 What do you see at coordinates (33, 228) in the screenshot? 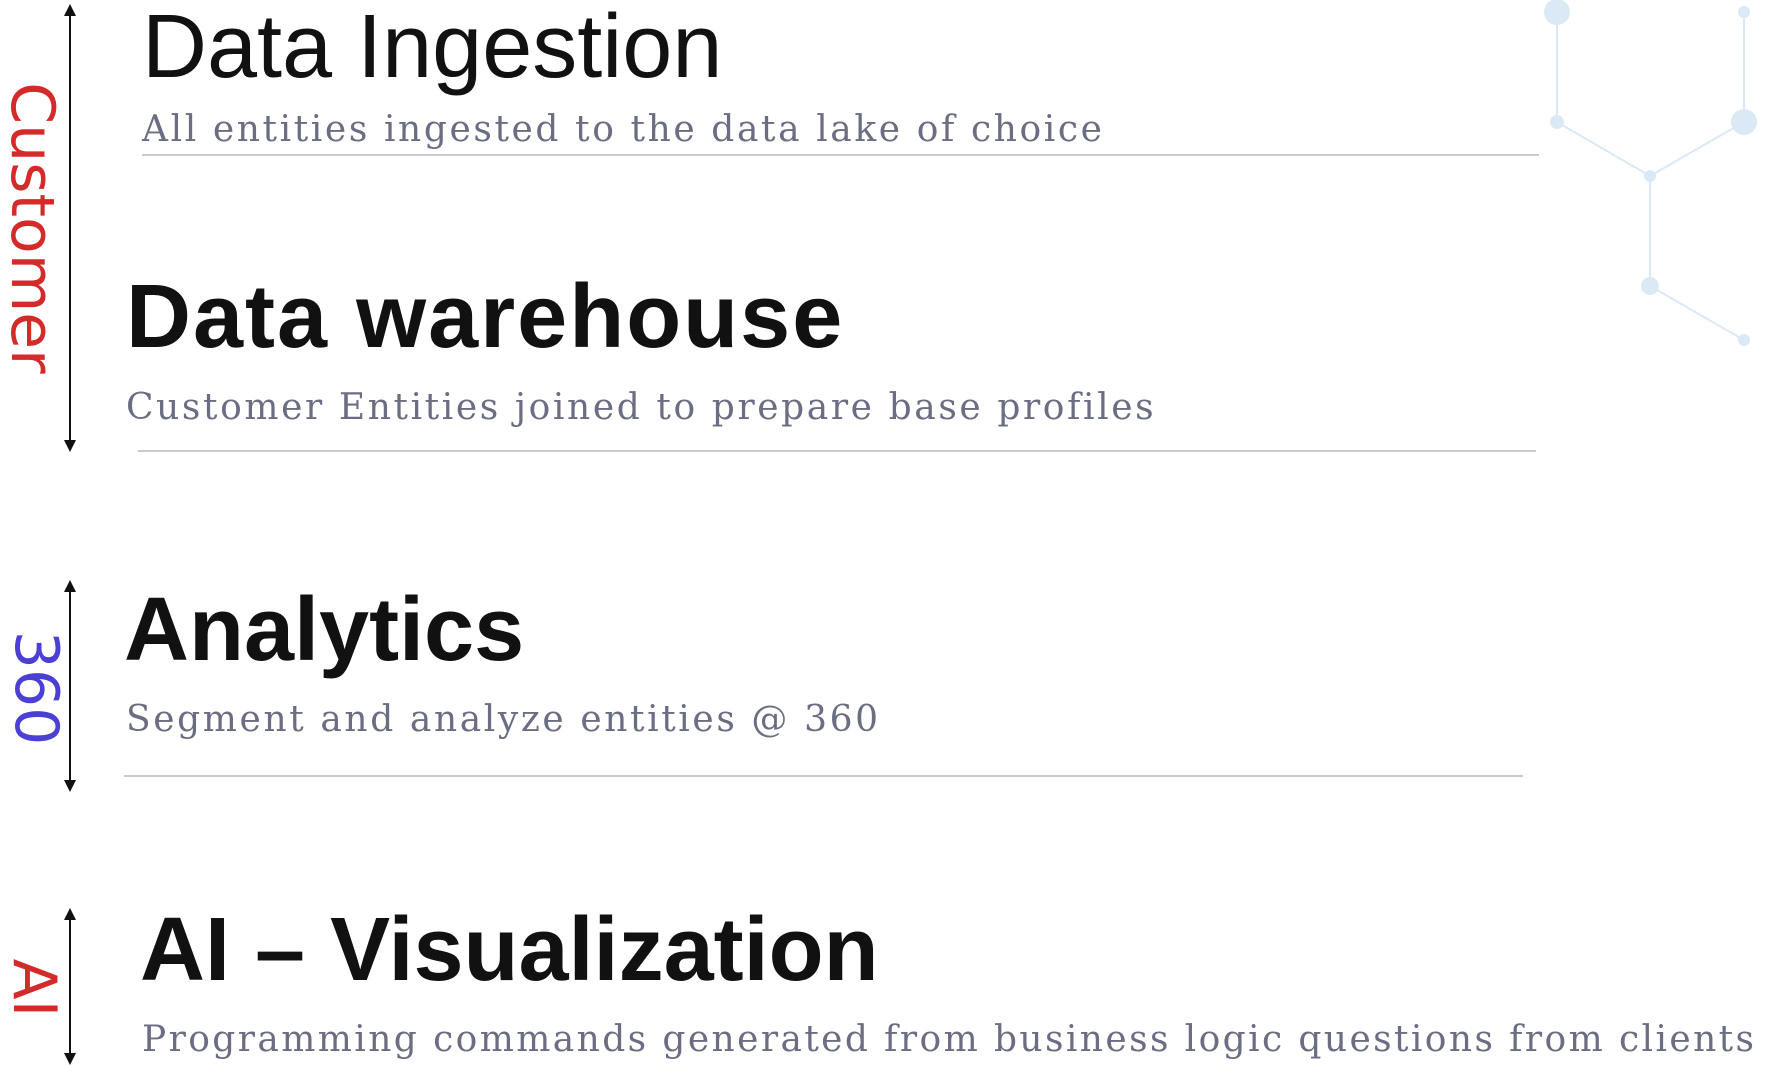
I see `customer-label: Customer` at bounding box center [33, 228].